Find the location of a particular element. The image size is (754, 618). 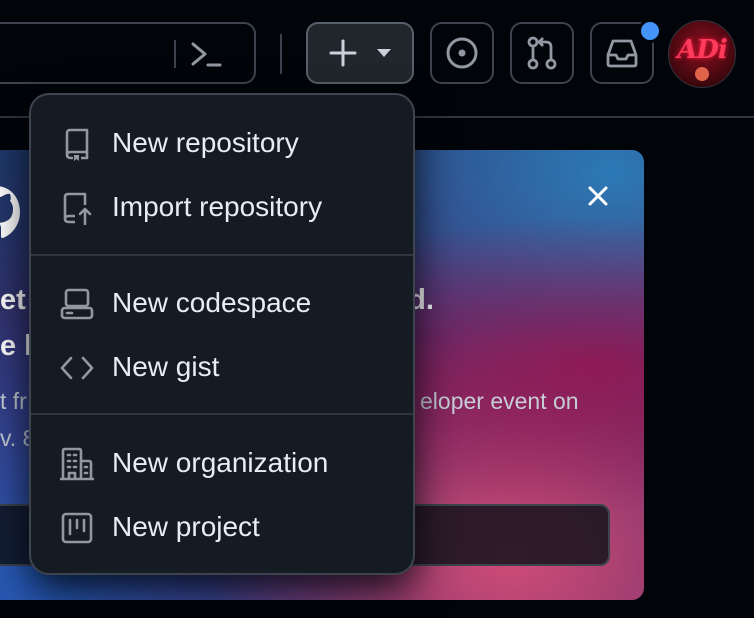

pull-requests-button is located at coordinates (542, 53).